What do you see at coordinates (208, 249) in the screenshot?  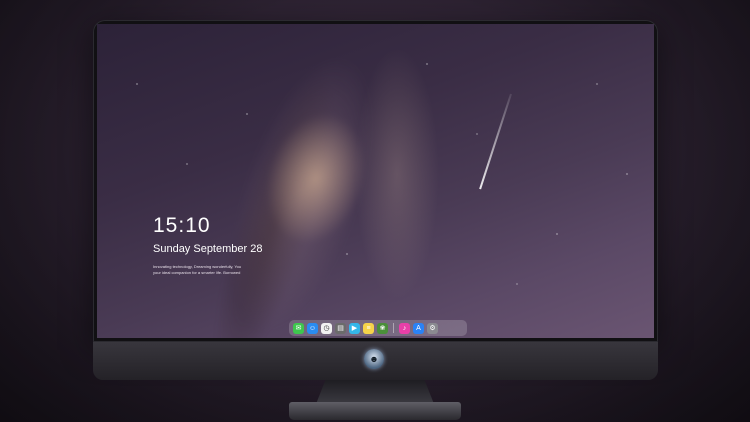 I see `lockscreen-date: Sunday September 28` at bounding box center [208, 249].